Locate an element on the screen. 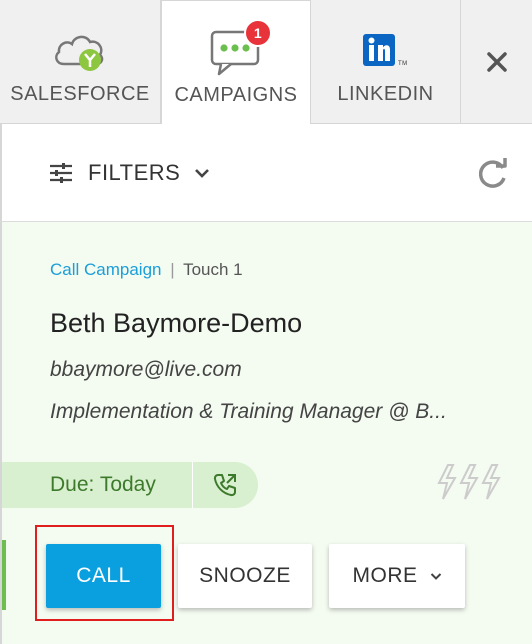 The image size is (532, 644). more-button: MORE is located at coordinates (397, 576).